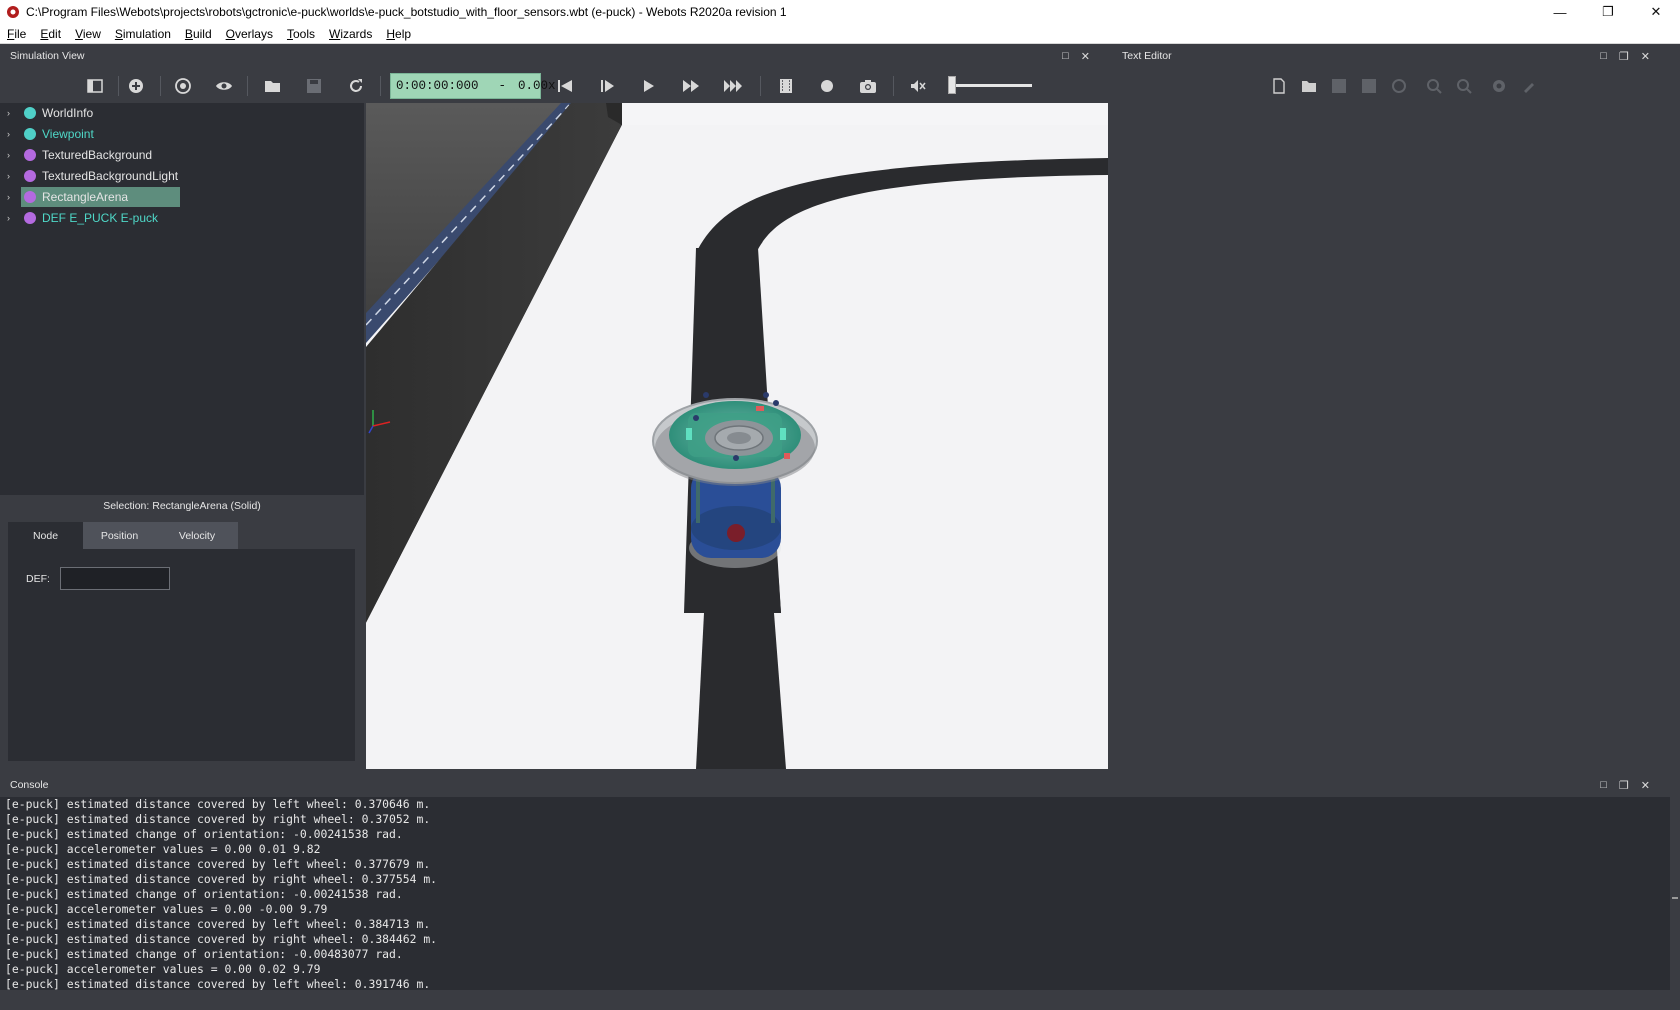 This screenshot has width=1680, height=1010. I want to click on volume-slider-handle, so click(952, 85).